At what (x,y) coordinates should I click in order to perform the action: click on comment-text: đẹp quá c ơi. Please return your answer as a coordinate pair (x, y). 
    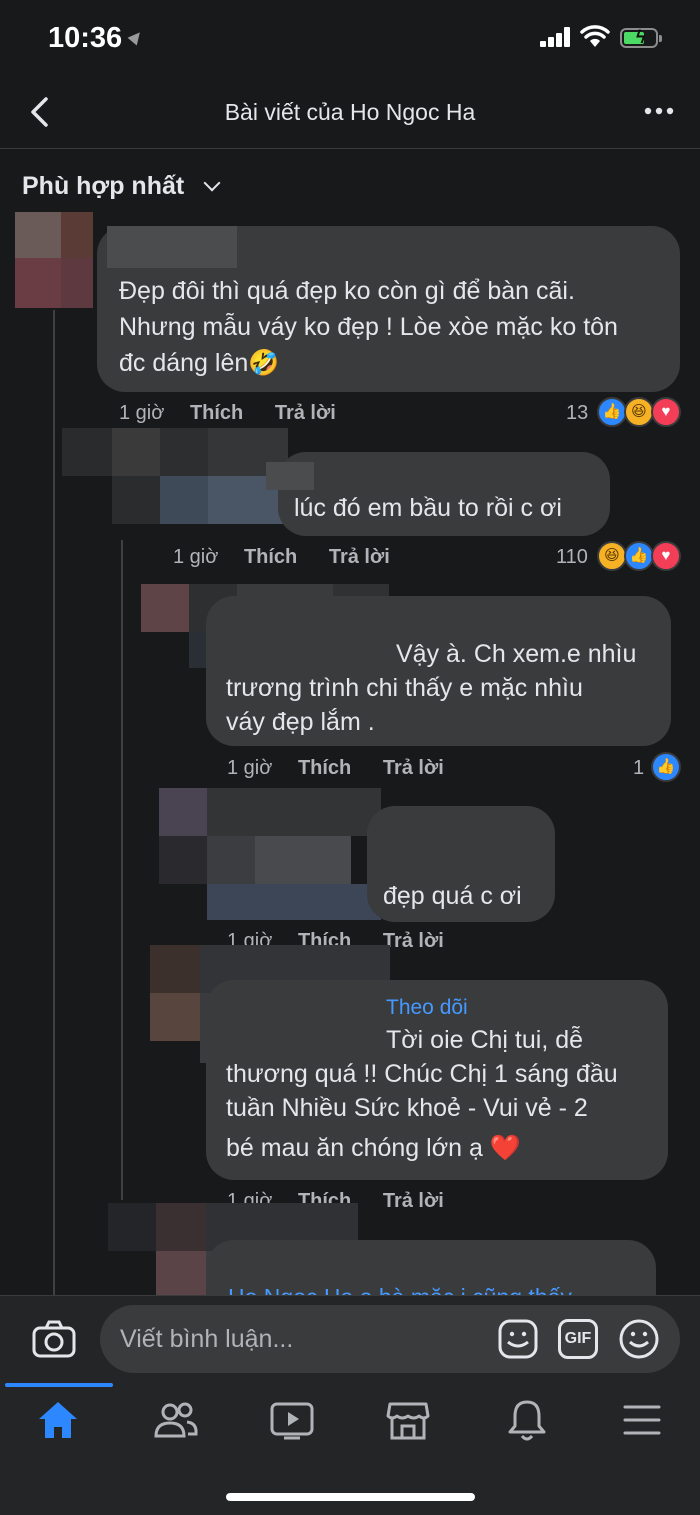
    Looking at the image, I should click on (452, 896).